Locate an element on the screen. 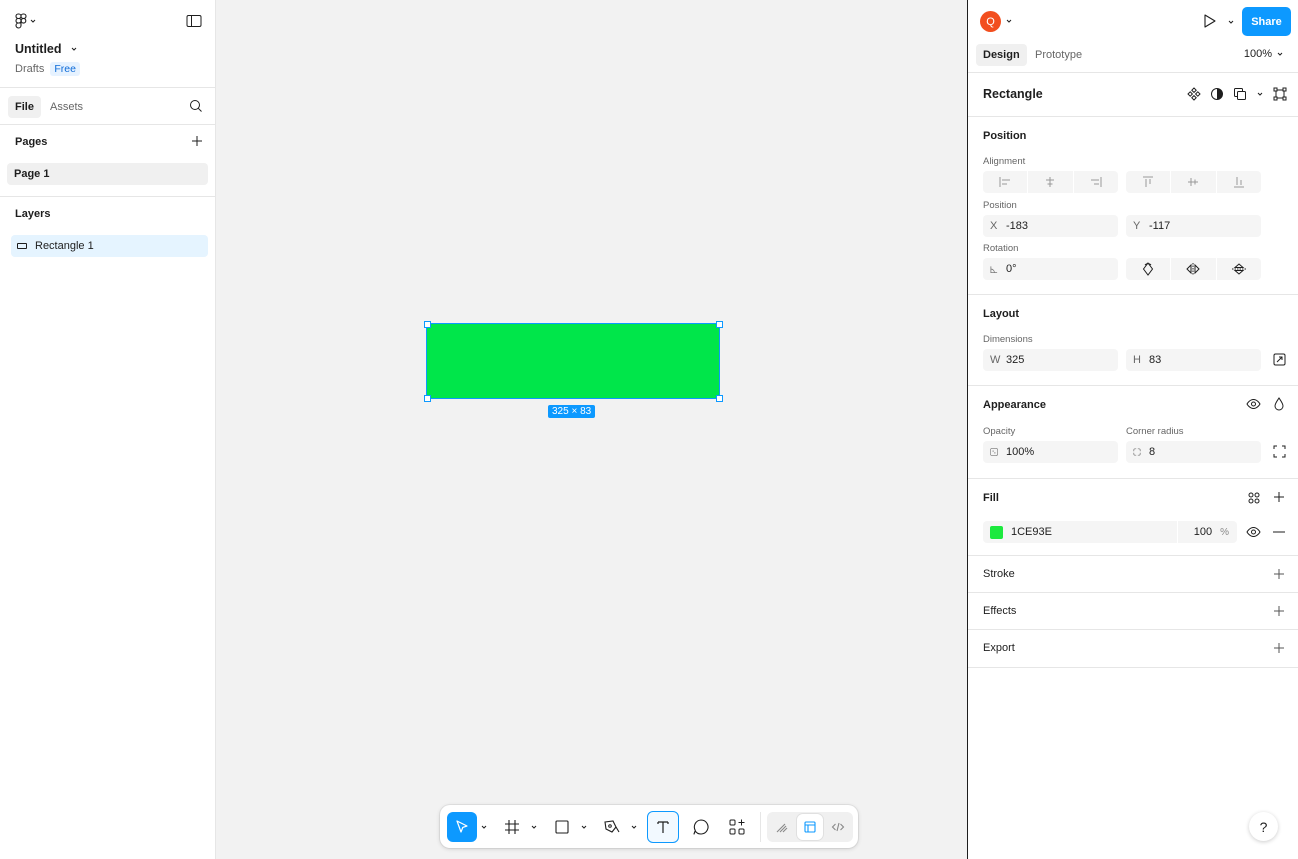 This screenshot has width=1298, height=859. comment-icon is located at coordinates (701, 827).